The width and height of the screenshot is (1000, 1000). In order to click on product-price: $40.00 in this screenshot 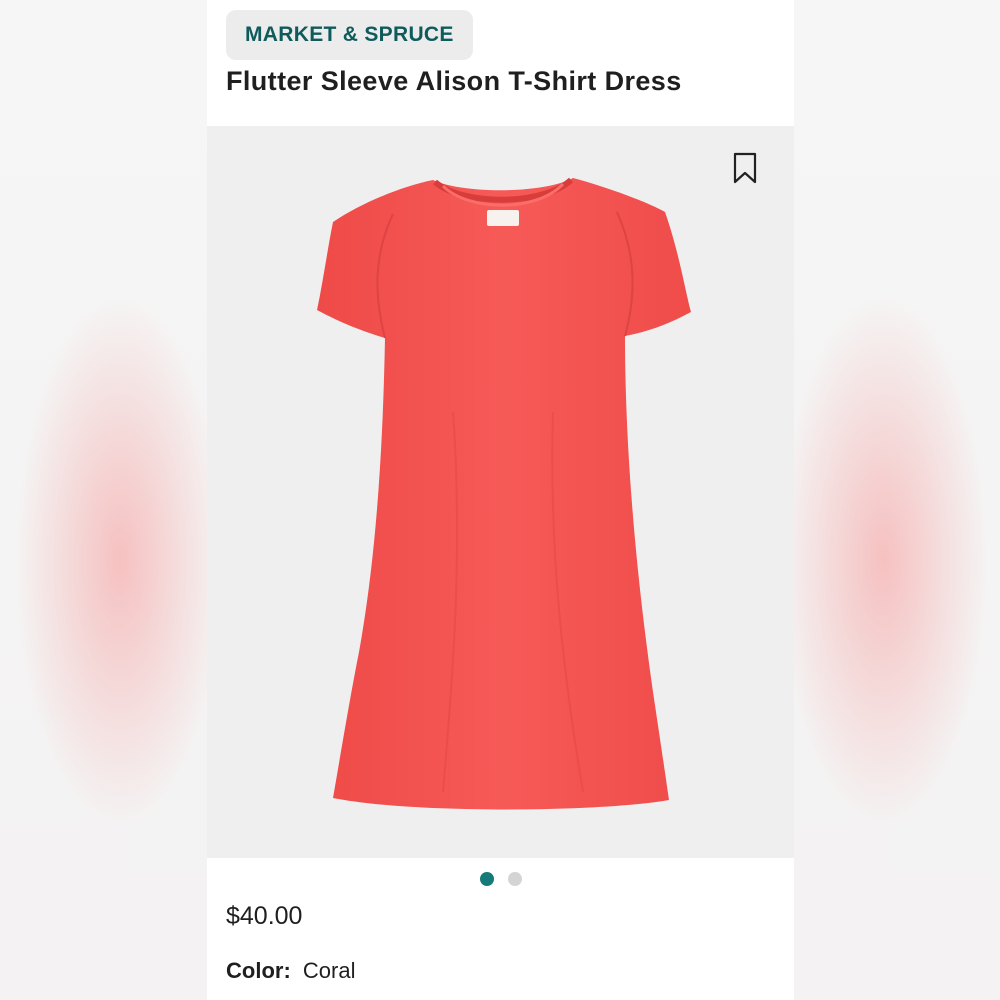, I will do `click(264, 916)`.